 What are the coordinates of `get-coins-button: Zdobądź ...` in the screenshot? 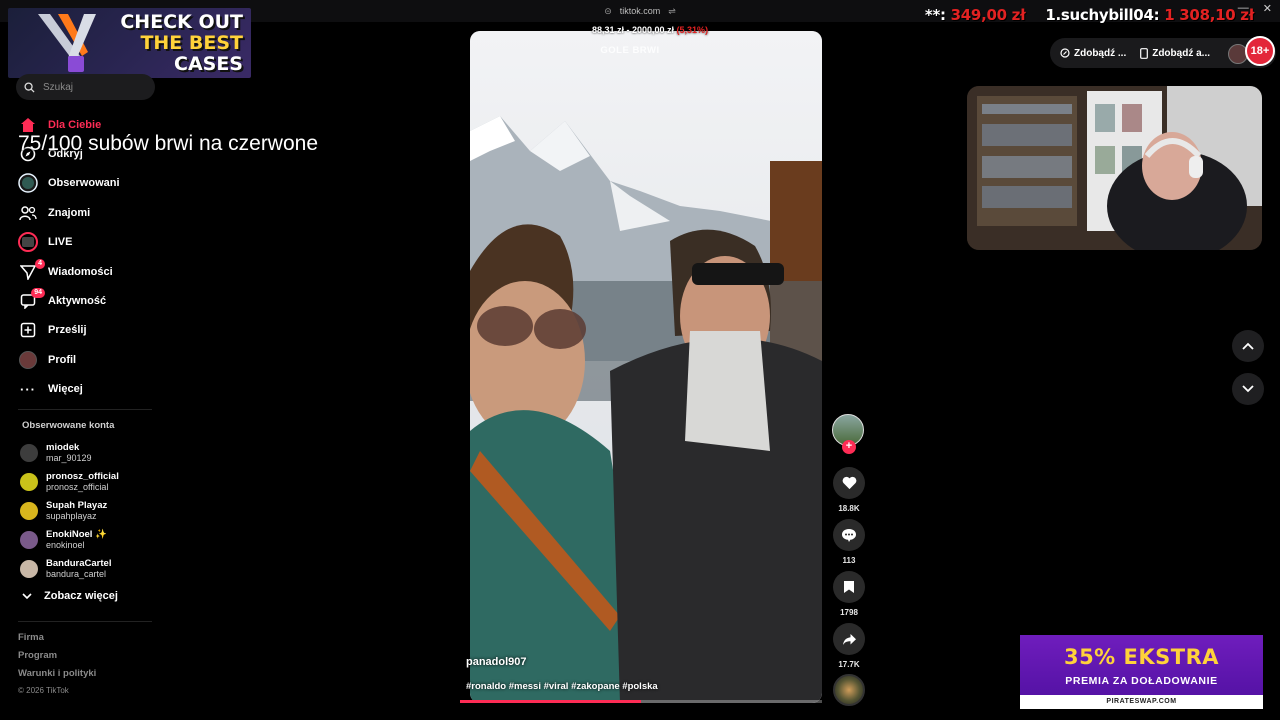 It's located at (1093, 53).